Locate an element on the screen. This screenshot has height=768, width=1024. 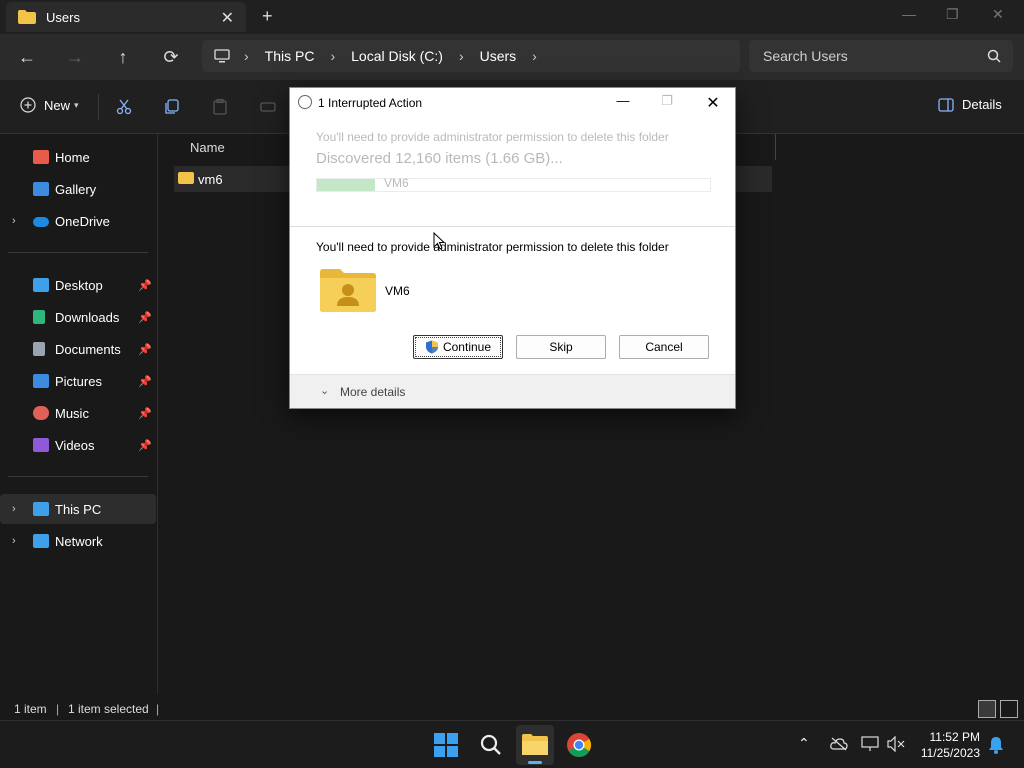
file-explorer-taskbar-button is located at coordinates (535, 745).